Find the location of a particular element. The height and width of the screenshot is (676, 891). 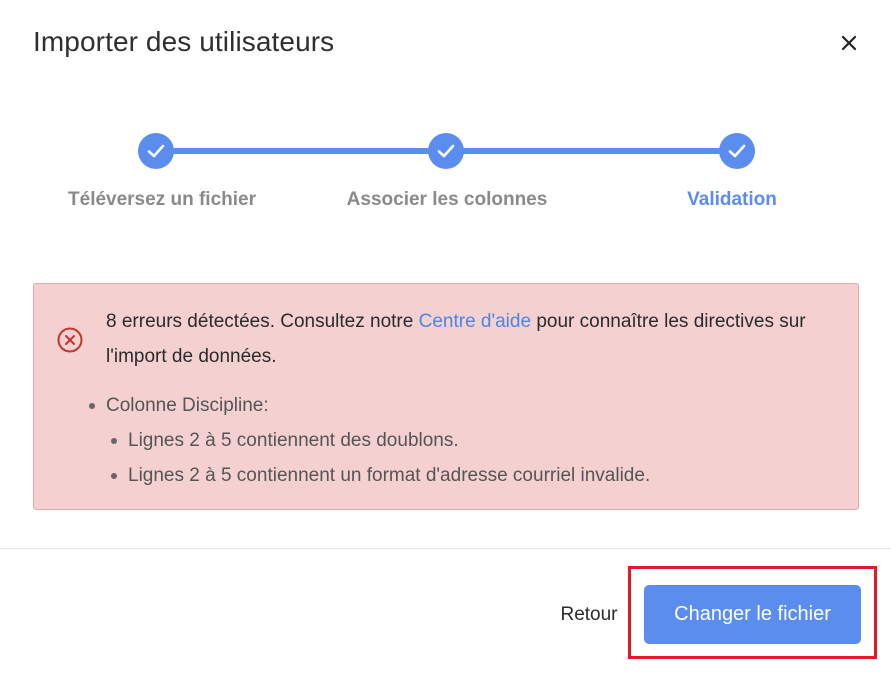

step-2-circle is located at coordinates (446, 151).